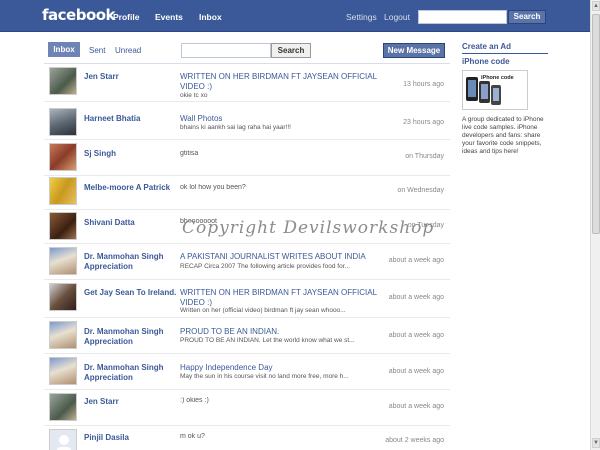 Image resolution: width=600 pixels, height=450 pixels. I want to click on message-subject: Happy Independence Day, so click(282, 368).